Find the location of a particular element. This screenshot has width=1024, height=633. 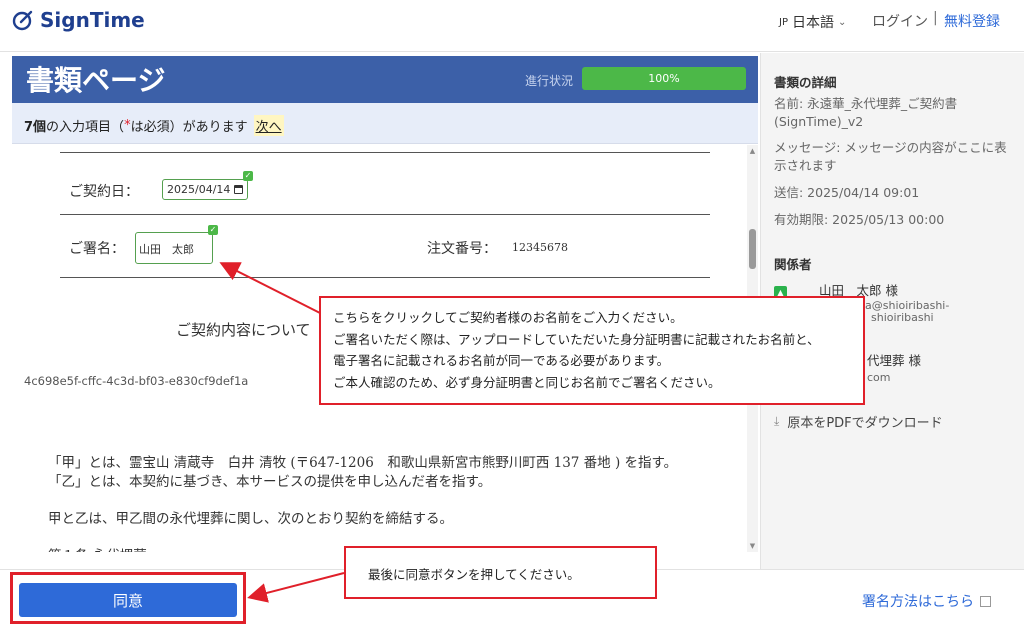

download-pdf-link: ⤓ 原本をPDFでダウンロード is located at coordinates (858, 421).